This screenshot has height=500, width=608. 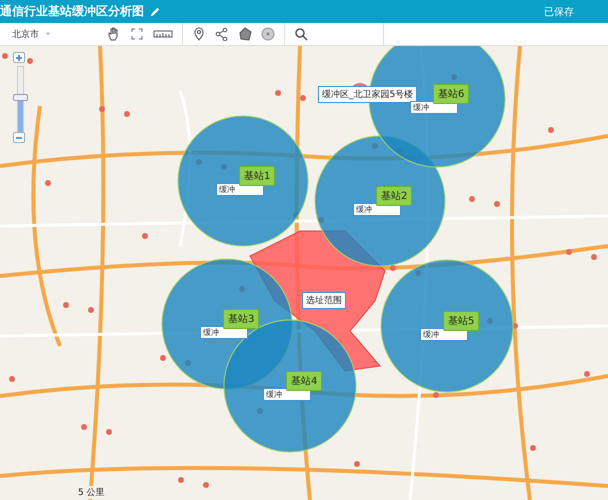 I want to click on station-tag: 基站3, so click(x=241, y=319).